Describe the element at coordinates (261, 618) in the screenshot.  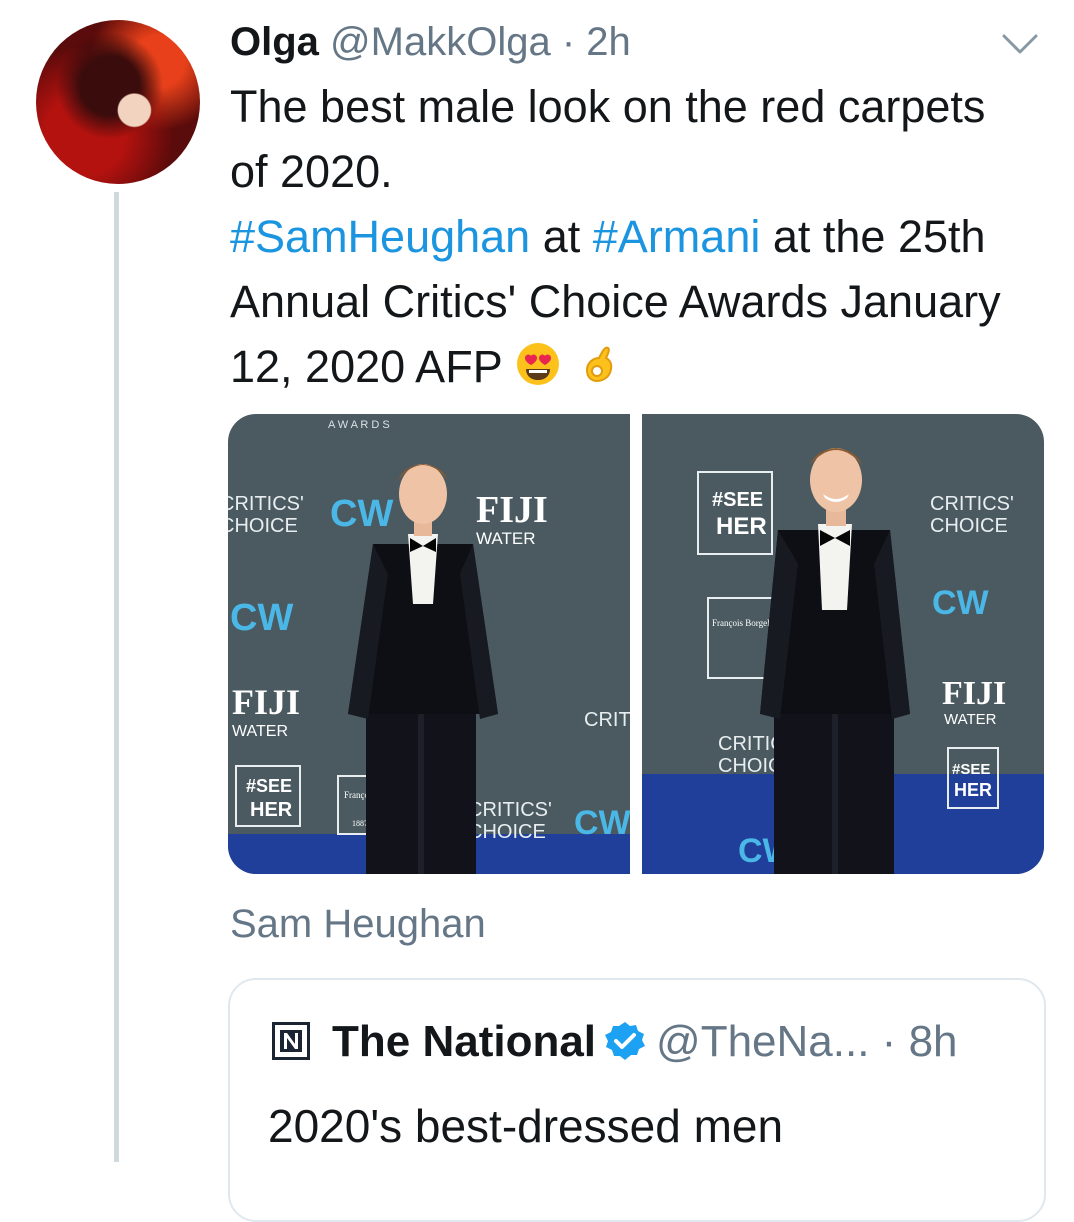
I see `backdrop-cw-2: CW` at that location.